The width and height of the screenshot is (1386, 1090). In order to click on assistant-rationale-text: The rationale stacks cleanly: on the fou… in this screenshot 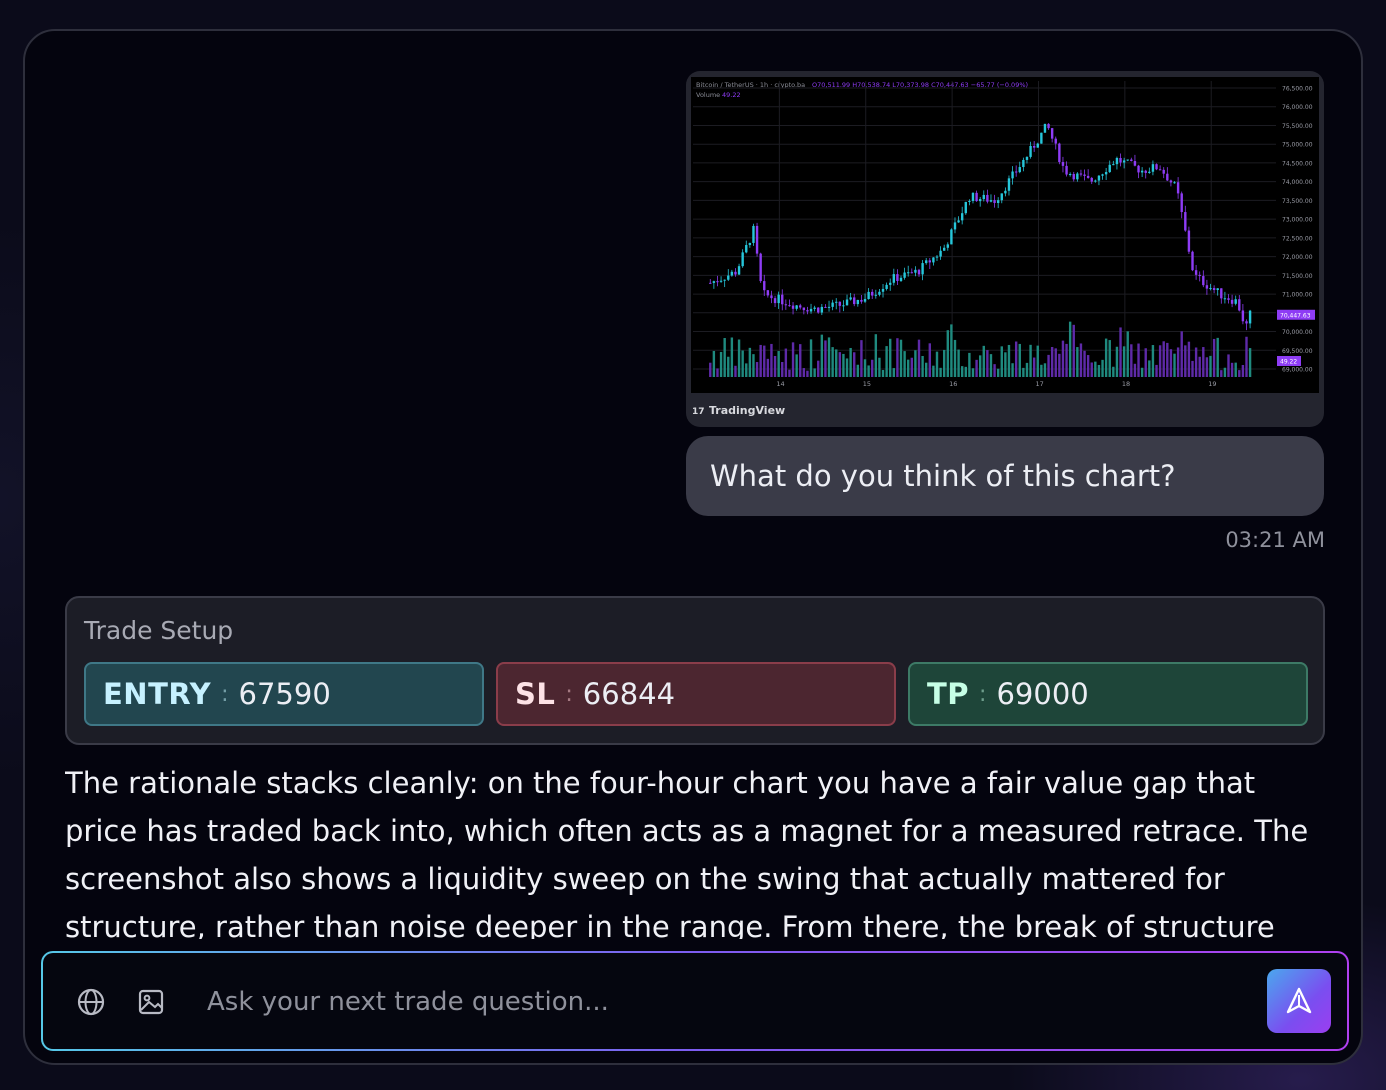, I will do `click(687, 852)`.